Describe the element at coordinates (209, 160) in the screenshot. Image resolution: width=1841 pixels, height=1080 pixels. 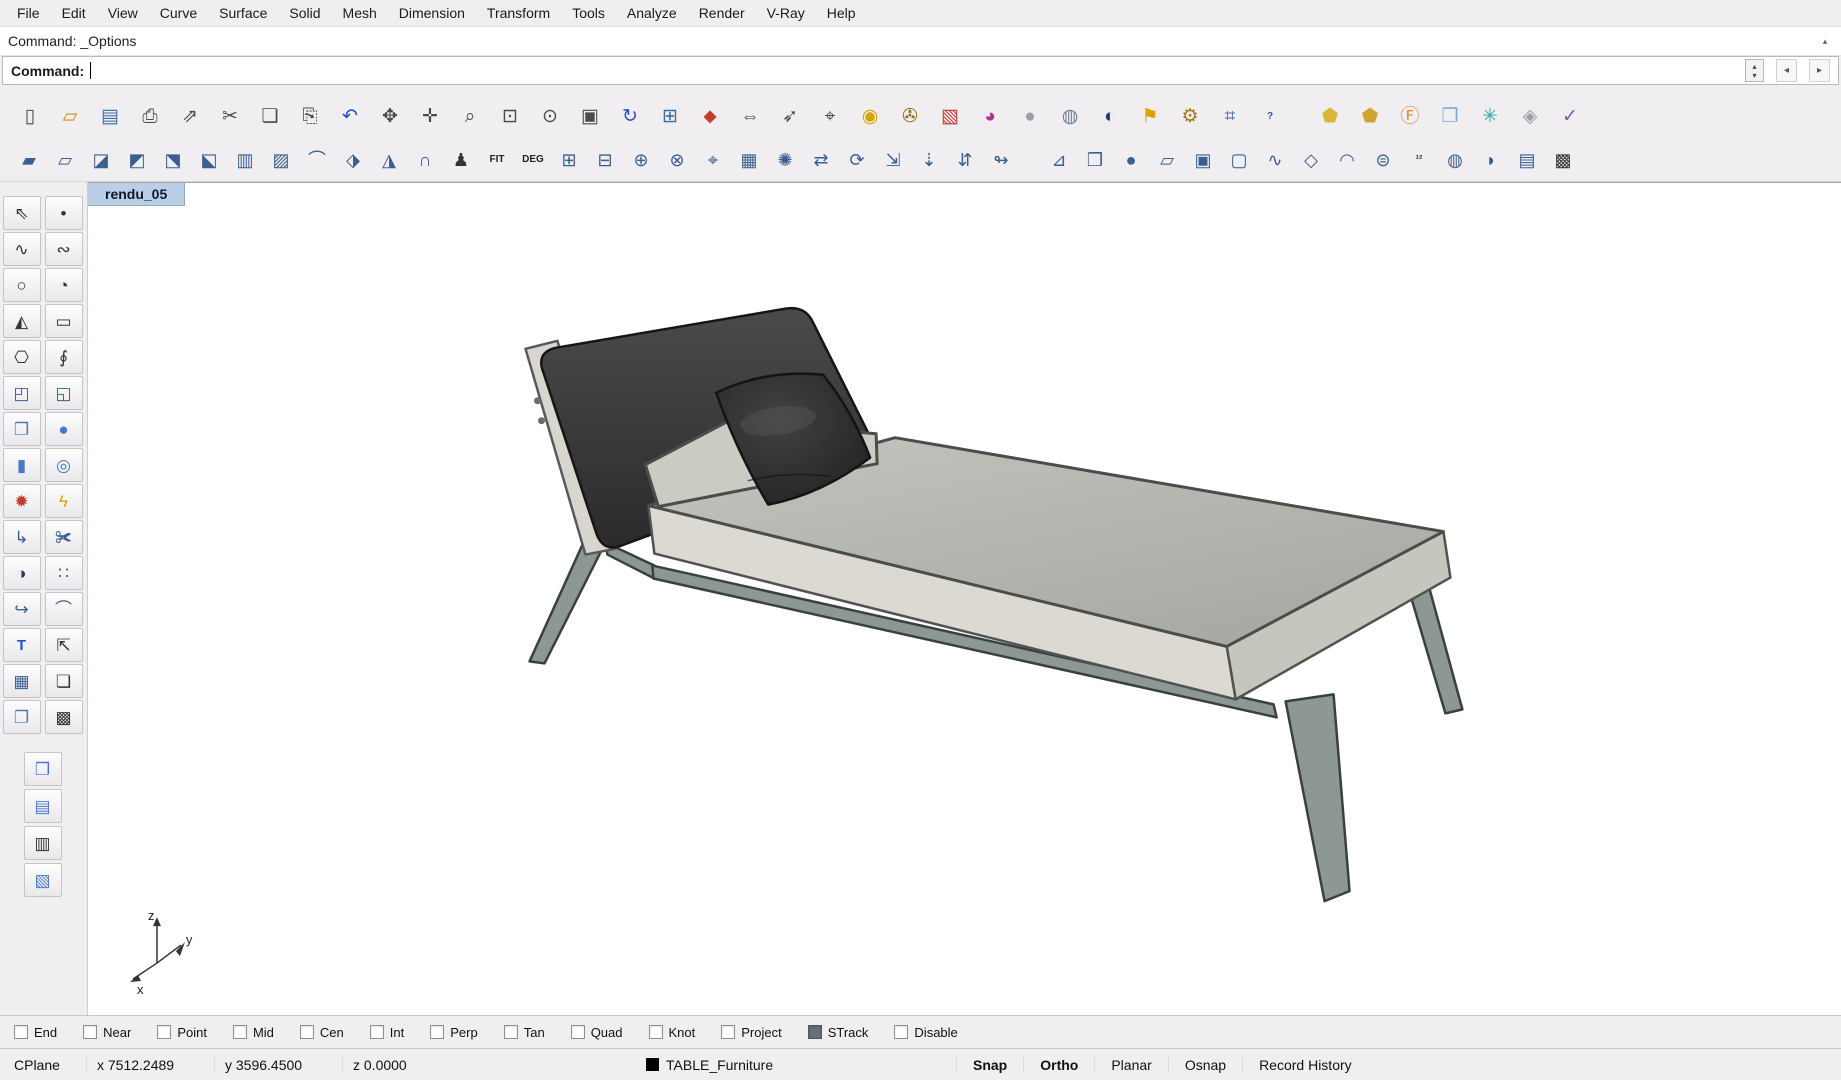
I see `sweep2-icon: ⬕` at that location.